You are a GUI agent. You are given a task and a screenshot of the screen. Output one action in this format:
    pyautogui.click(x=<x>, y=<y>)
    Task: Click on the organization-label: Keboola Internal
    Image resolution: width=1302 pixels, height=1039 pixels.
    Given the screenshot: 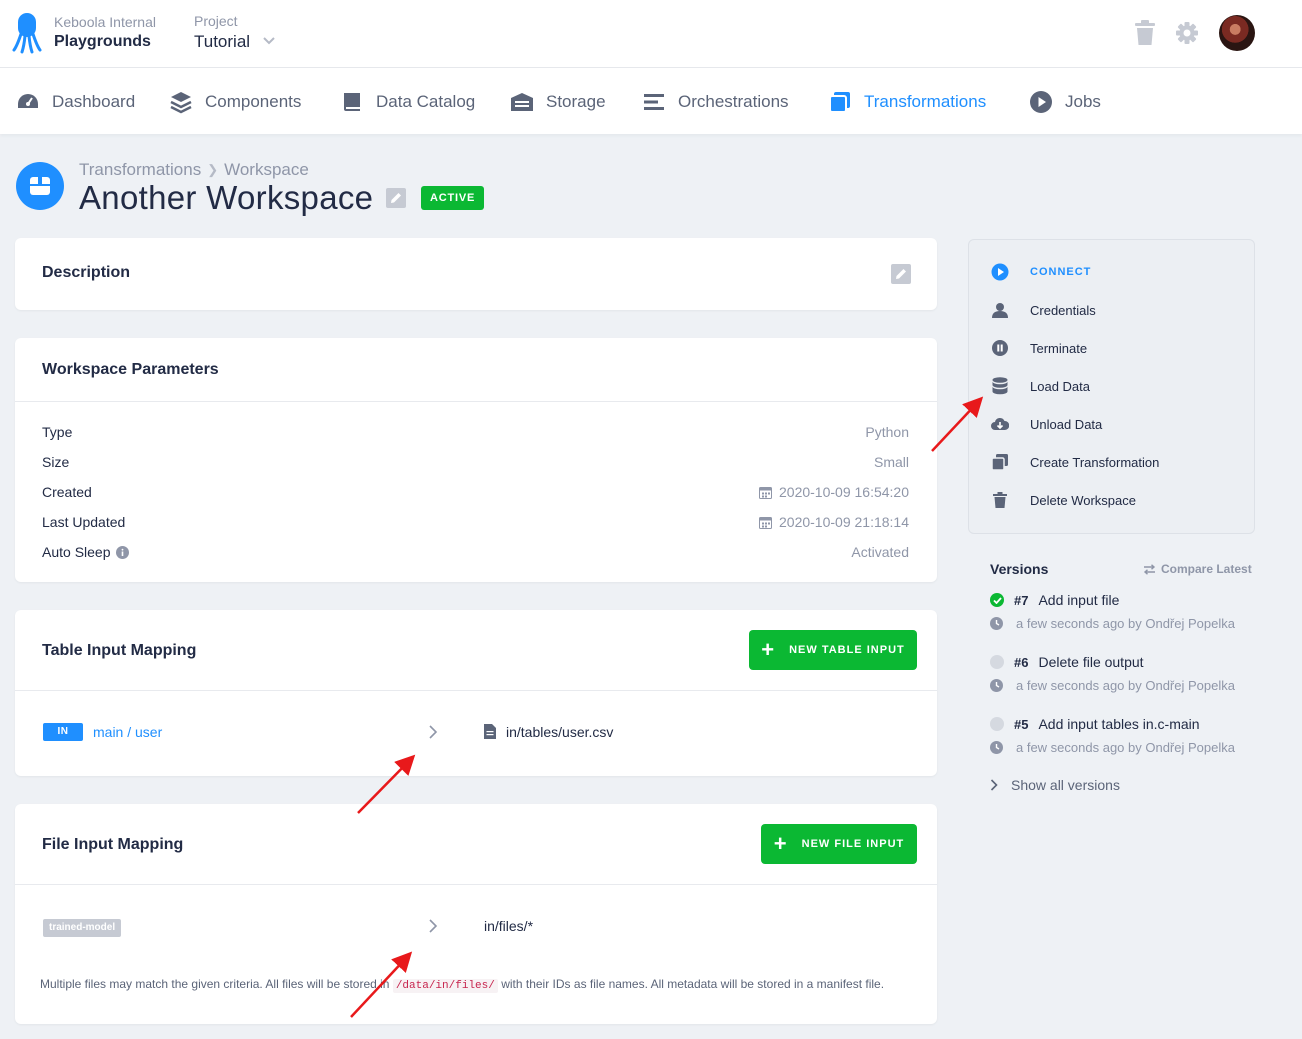 What is the action you would take?
    pyautogui.click(x=105, y=22)
    